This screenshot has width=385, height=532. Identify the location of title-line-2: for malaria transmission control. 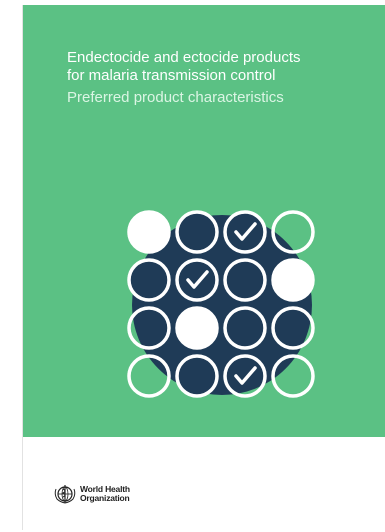
(171, 75).